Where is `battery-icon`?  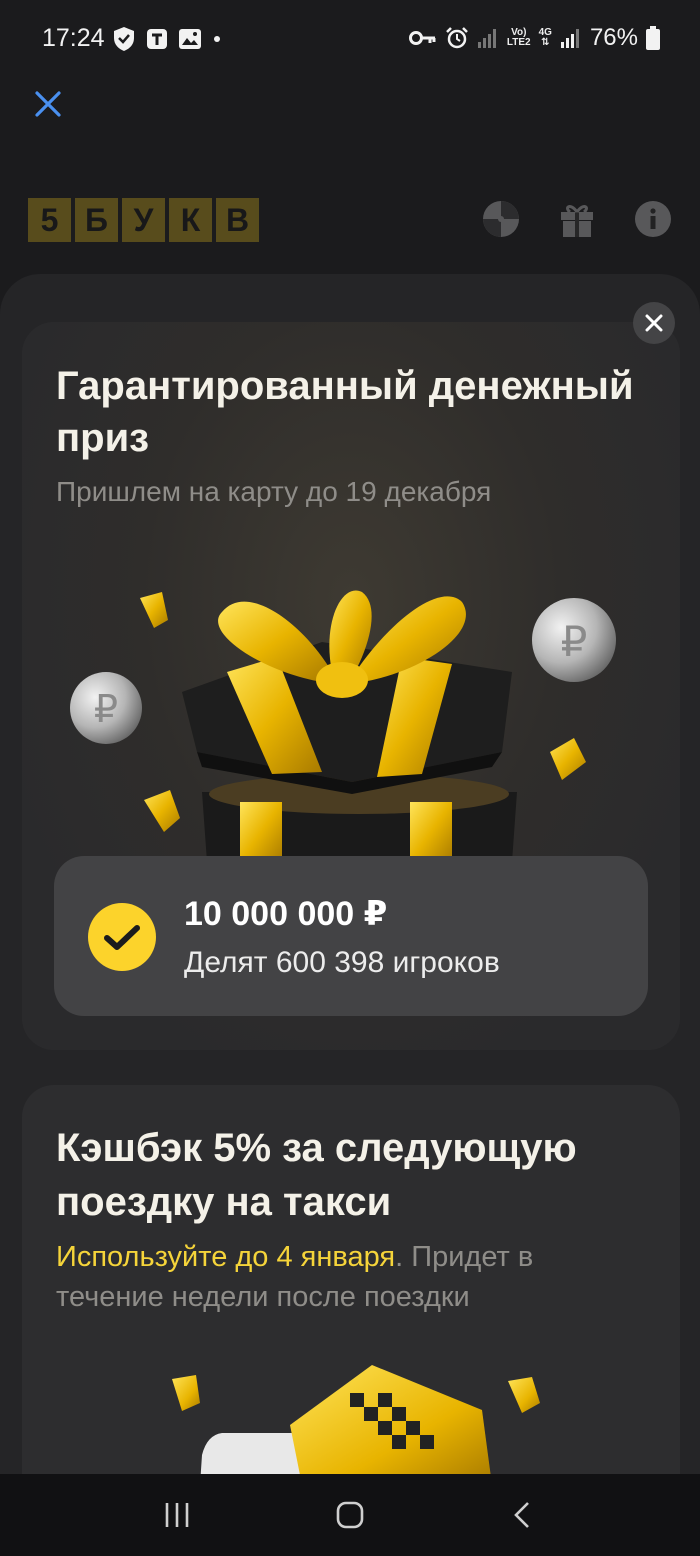 battery-icon is located at coordinates (653, 38).